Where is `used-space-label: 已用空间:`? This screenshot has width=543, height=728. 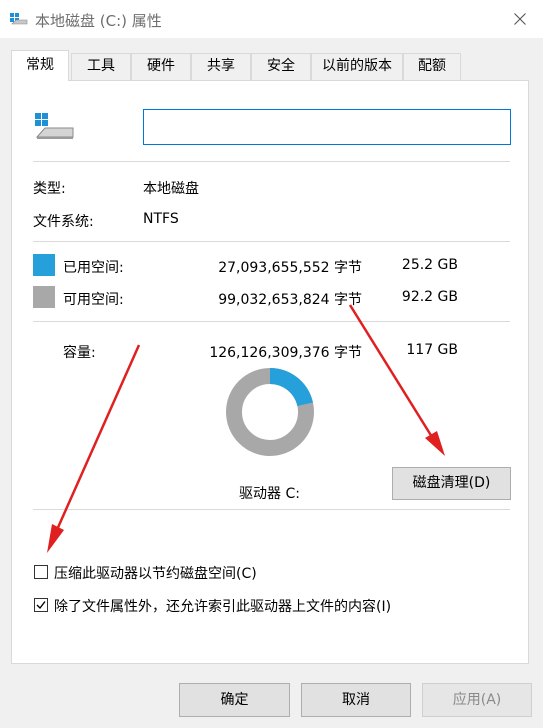
used-space-label: 已用空间: is located at coordinates (93, 268).